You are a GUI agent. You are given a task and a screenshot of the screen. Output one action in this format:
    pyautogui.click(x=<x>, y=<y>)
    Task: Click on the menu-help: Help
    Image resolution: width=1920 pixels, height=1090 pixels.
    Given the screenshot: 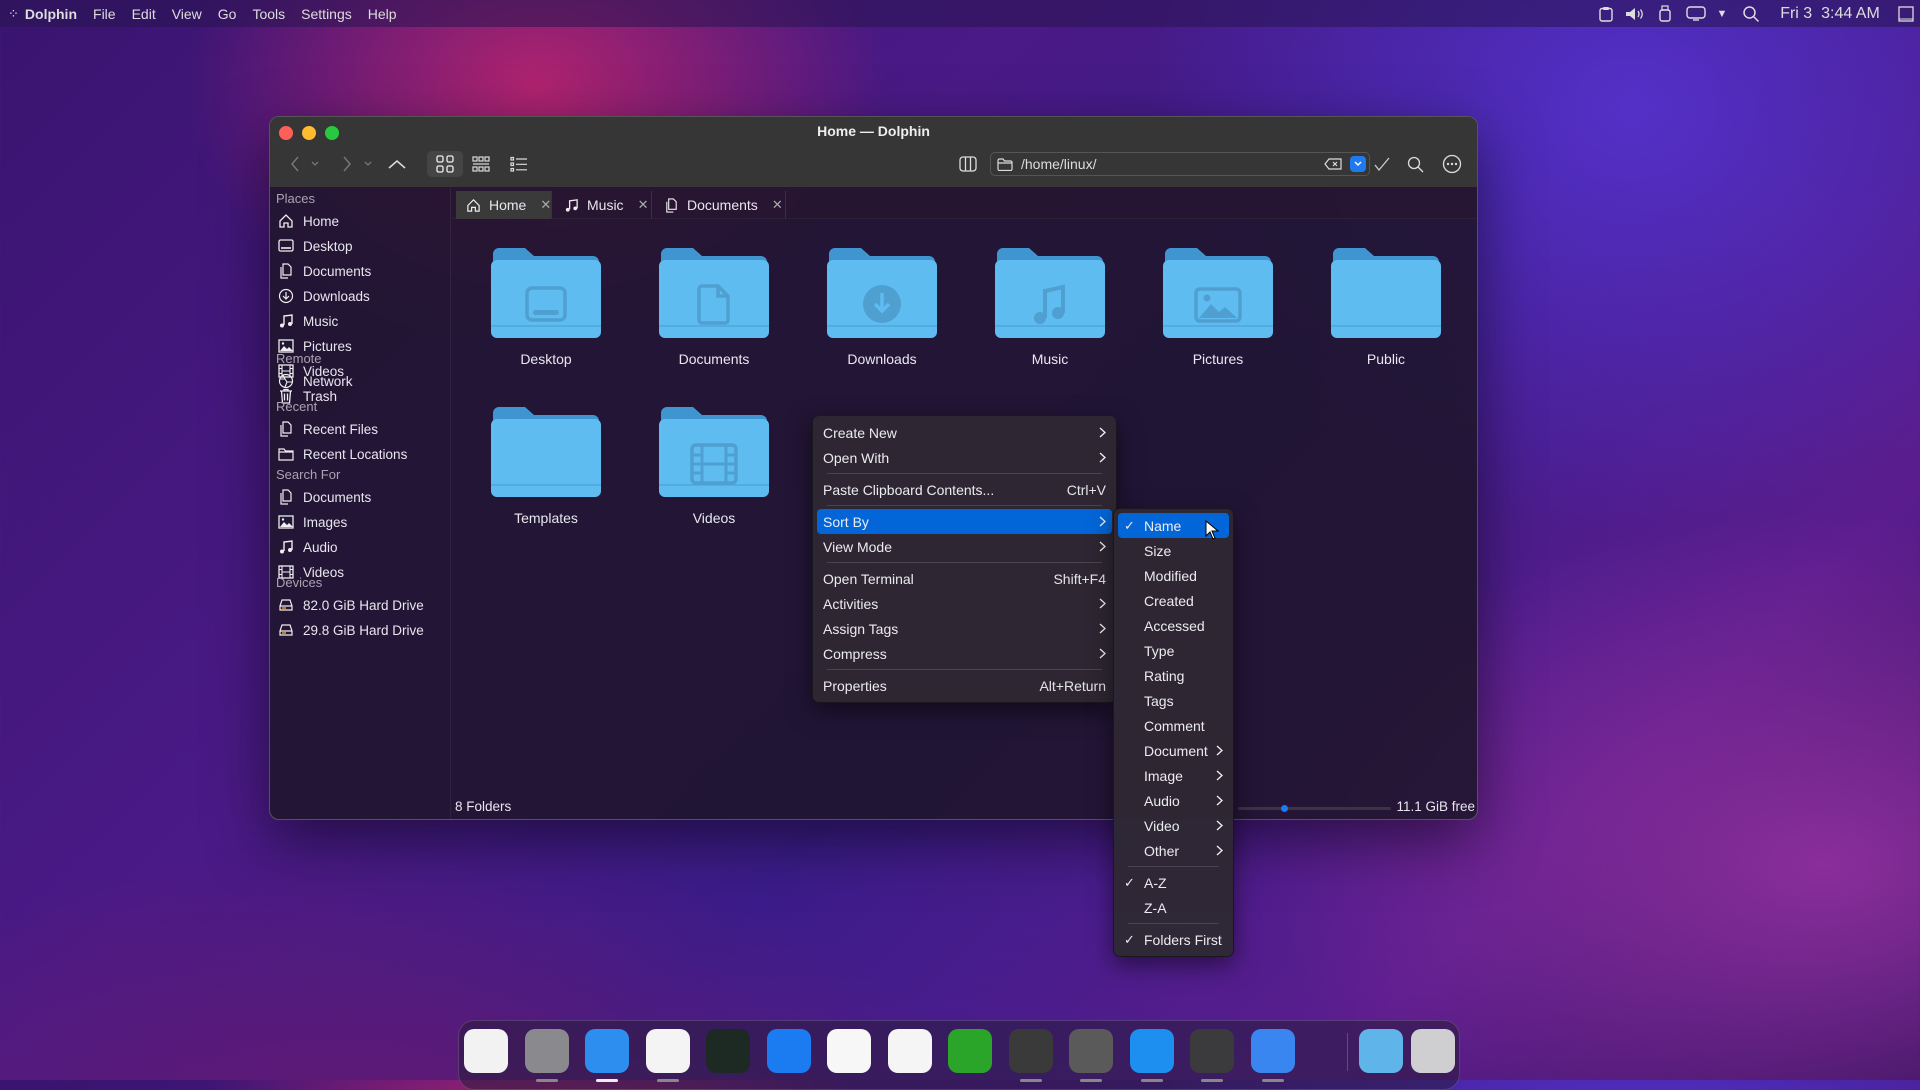 What is the action you would take?
    pyautogui.click(x=382, y=14)
    